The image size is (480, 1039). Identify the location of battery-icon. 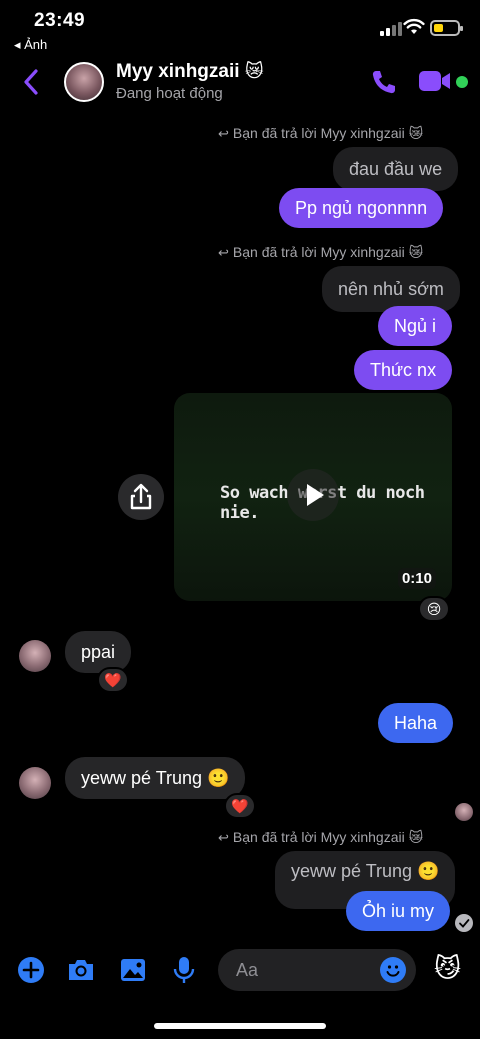
(446, 28).